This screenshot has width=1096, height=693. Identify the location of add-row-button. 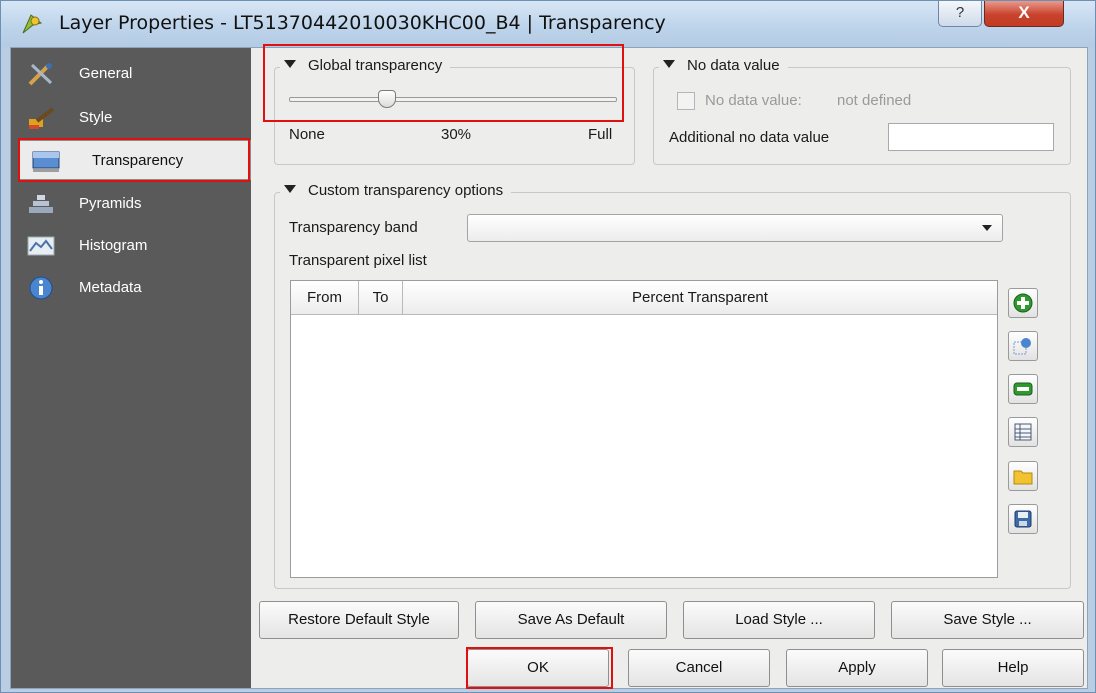
(1023, 303).